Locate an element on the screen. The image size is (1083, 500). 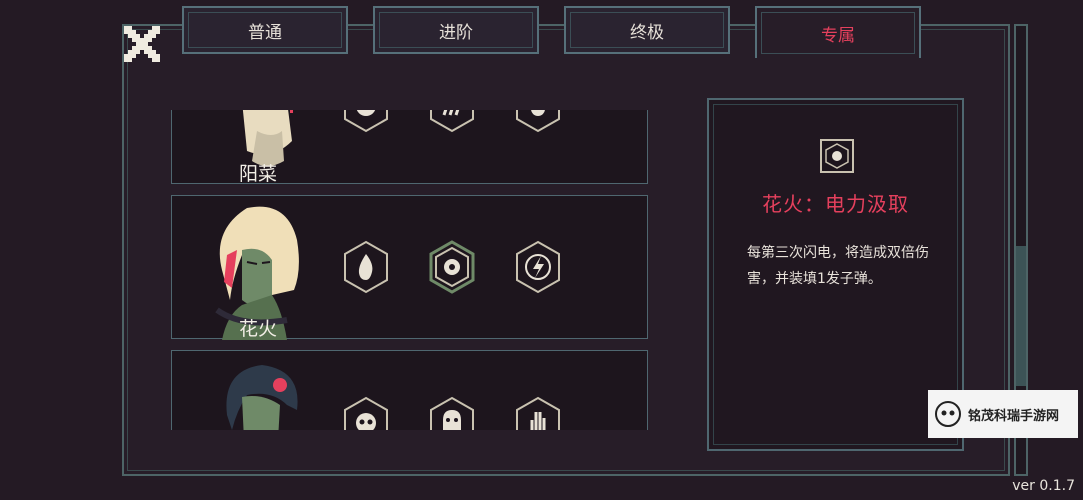
character-row-hanabi: 花火 is located at coordinates (409, 267).